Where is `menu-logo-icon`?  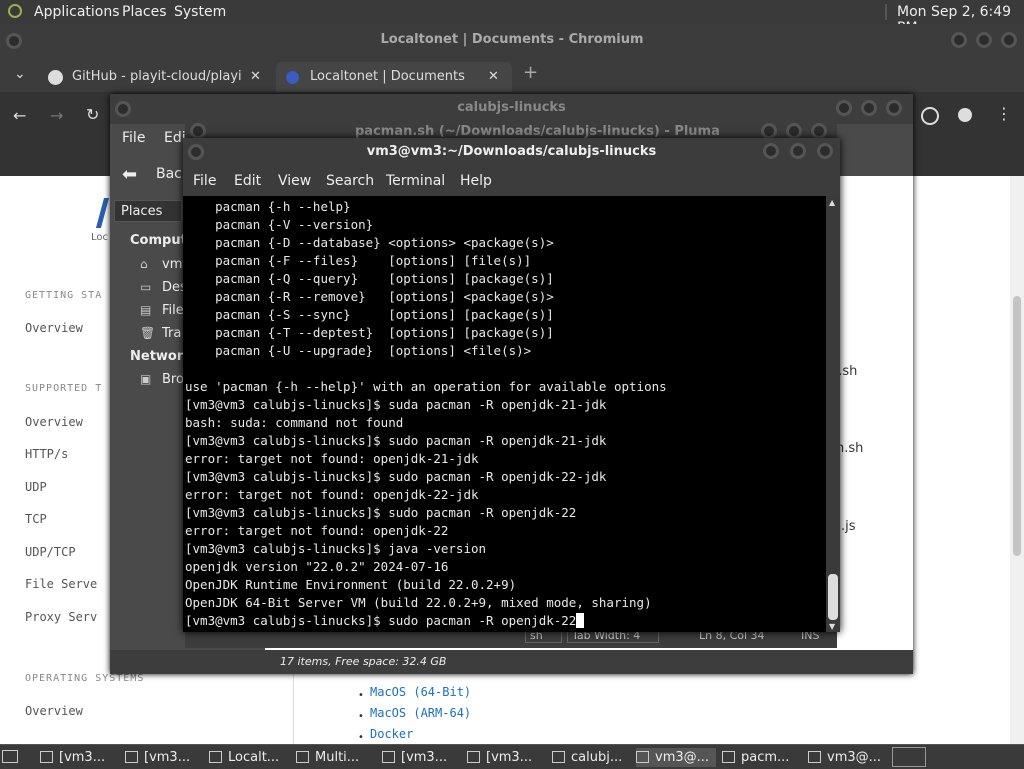 menu-logo-icon is located at coordinates (15, 11).